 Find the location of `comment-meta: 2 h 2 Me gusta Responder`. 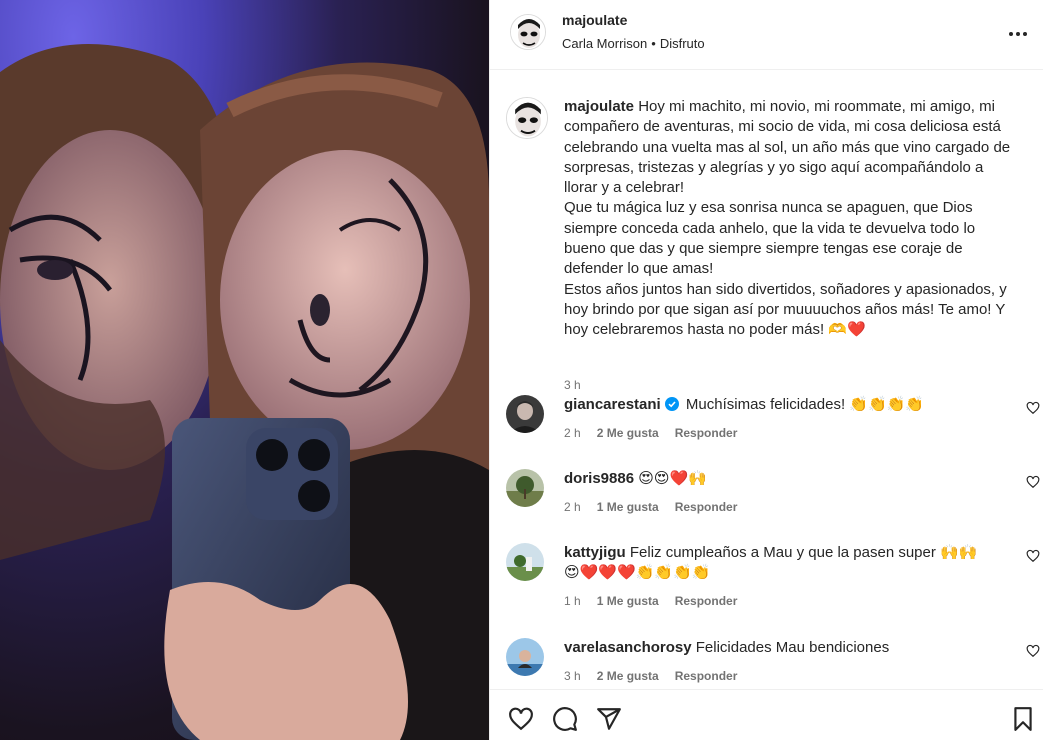

comment-meta: 2 h 2 Me gusta Responder is located at coordinates (658, 433).